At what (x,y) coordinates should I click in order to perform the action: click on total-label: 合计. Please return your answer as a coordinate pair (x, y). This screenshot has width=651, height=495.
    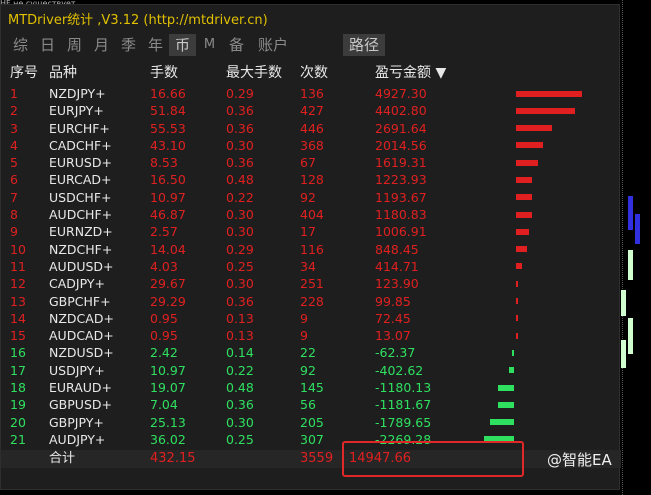
    Looking at the image, I should click on (62, 458).